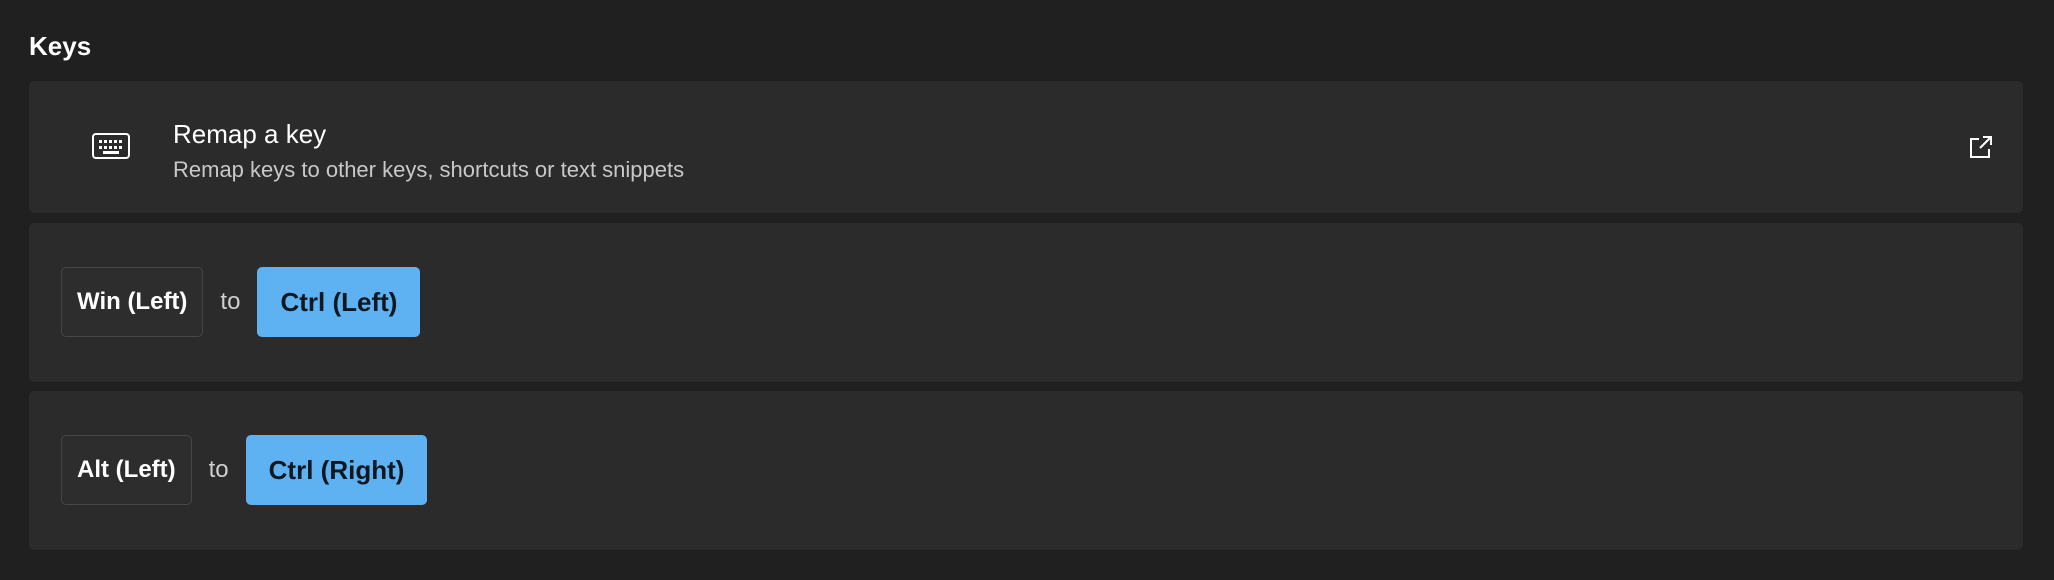 This screenshot has width=2054, height=580. I want to click on source-key: Win (Left), so click(132, 302).